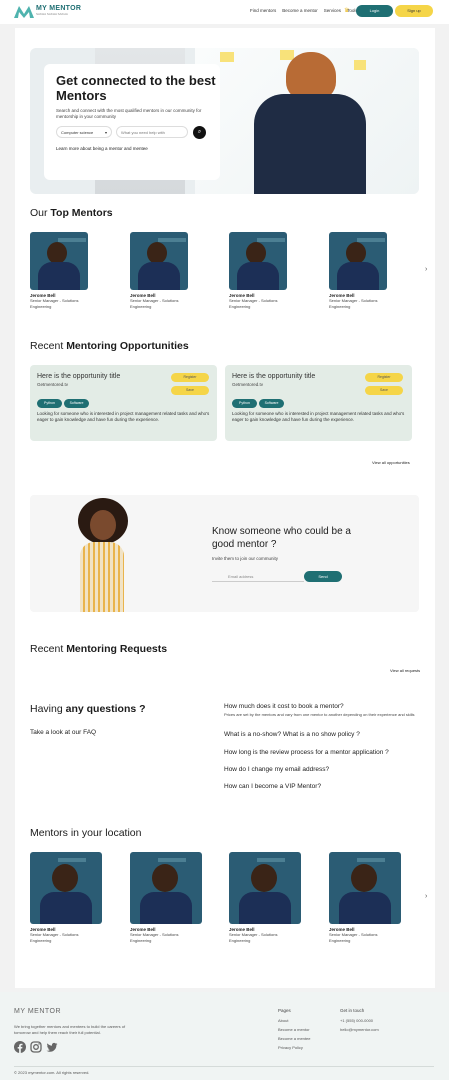 Image resolution: width=449 pixels, height=1080 pixels. I want to click on view-all-requests-link: View all requests, so click(405, 670).